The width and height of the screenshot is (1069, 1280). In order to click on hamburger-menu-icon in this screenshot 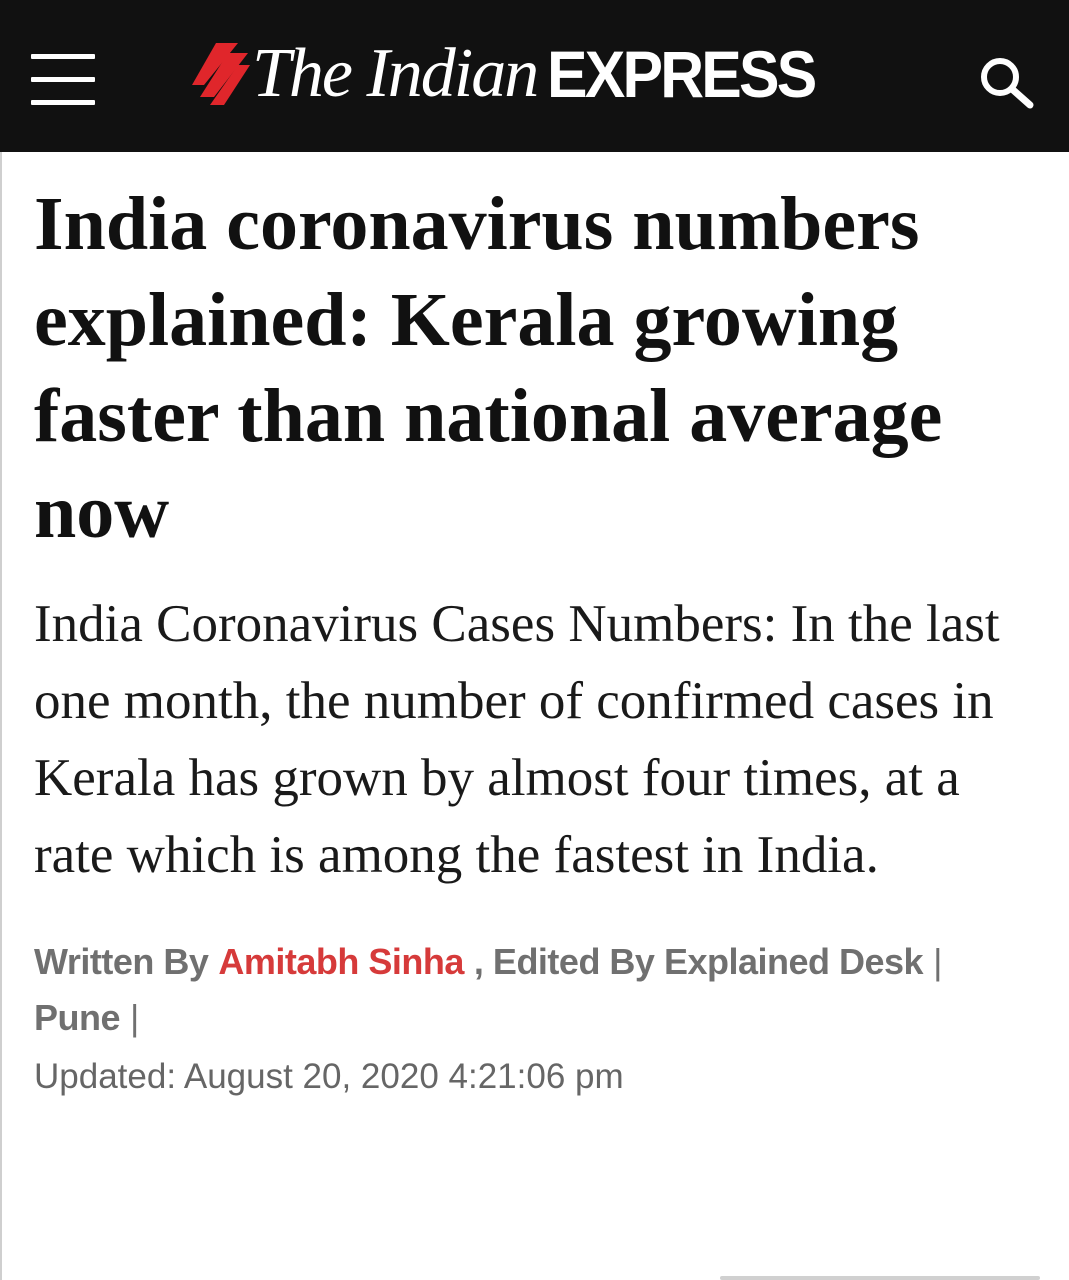, I will do `click(63, 82)`.